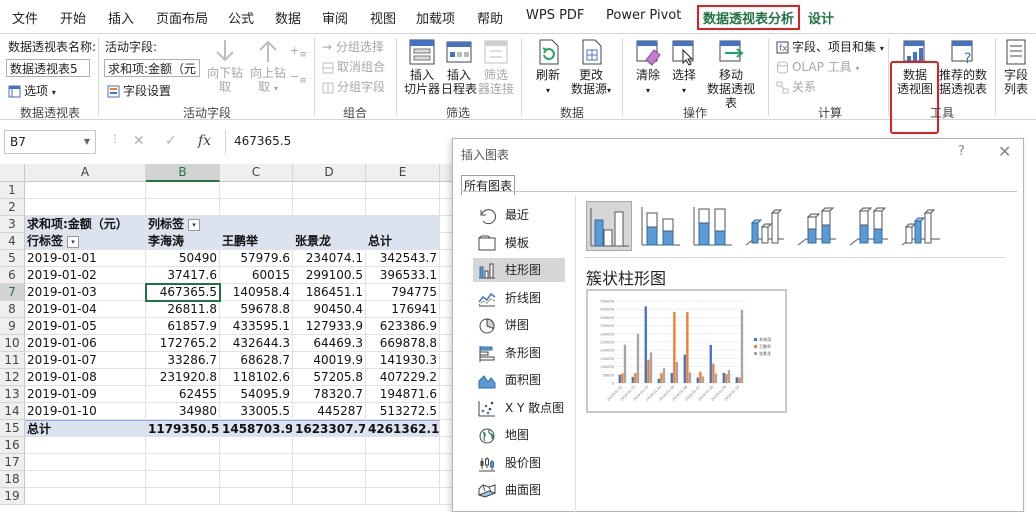 The height and width of the screenshot is (512, 1036). Describe the element at coordinates (48, 68) in the screenshot. I see `pivot-name-input` at that location.